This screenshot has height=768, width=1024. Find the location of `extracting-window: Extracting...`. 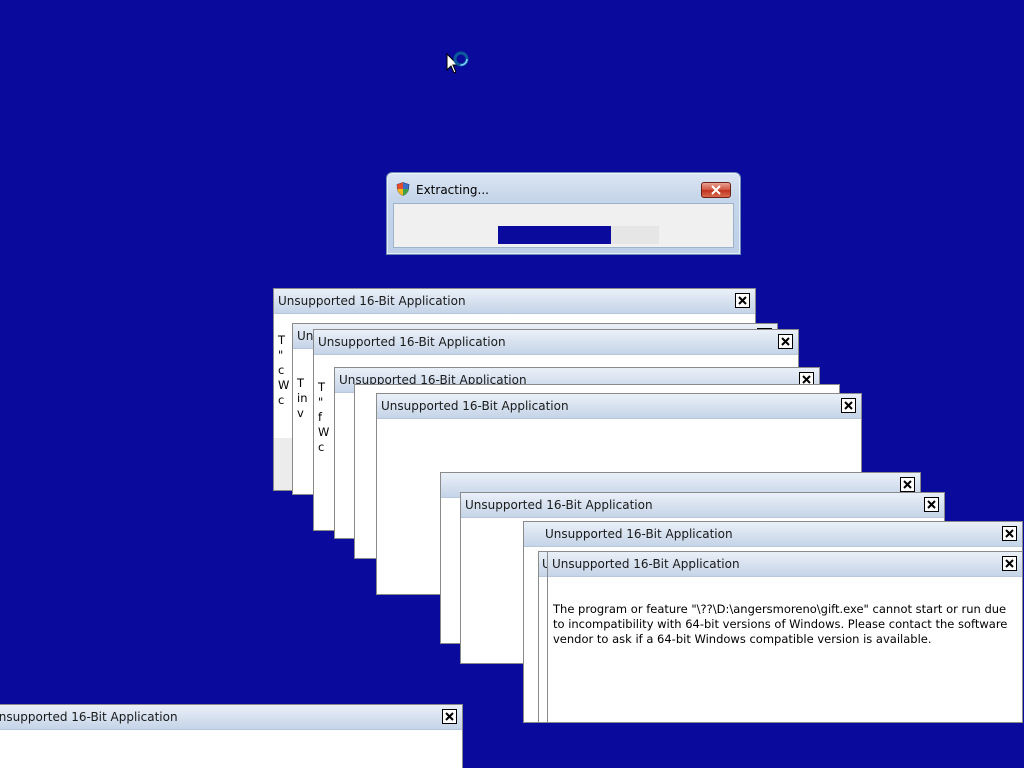

extracting-window: Extracting... is located at coordinates (563, 213).